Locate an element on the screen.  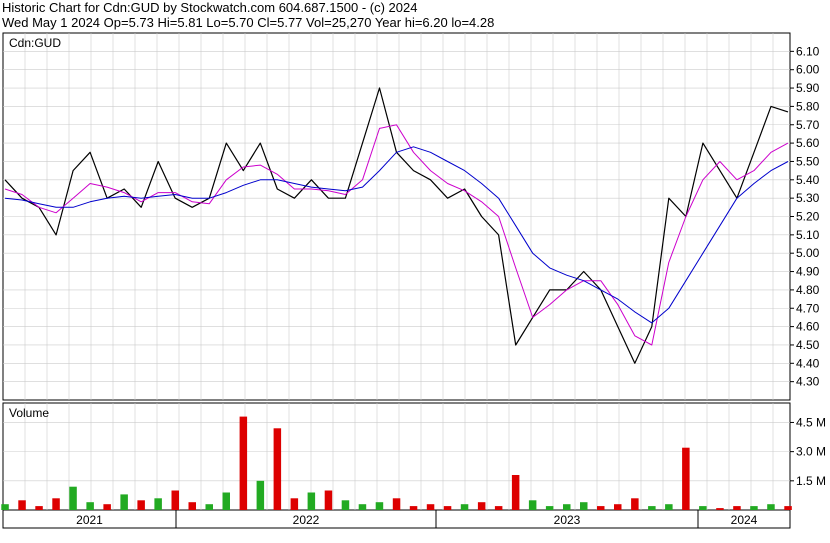
price-y-tick-label: 5.80 is located at coordinates (808, 106).